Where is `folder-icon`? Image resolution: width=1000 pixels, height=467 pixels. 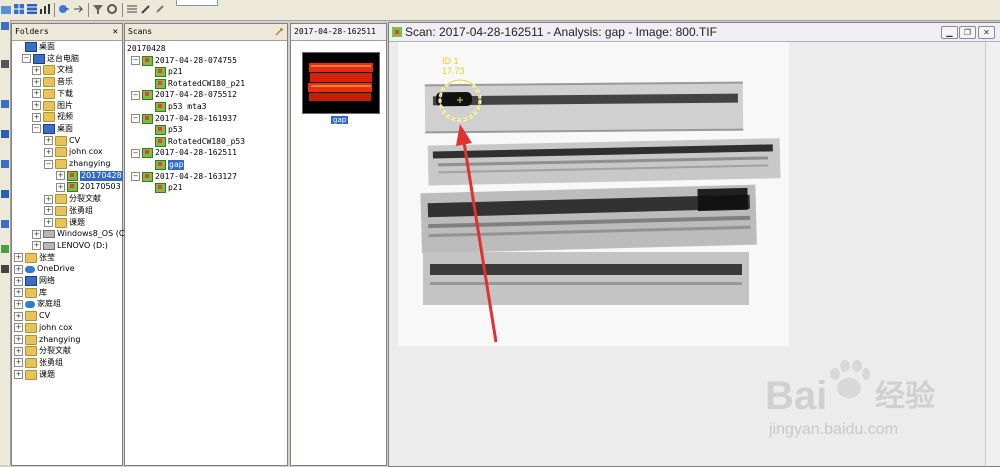 folder-icon is located at coordinates (6, 9).